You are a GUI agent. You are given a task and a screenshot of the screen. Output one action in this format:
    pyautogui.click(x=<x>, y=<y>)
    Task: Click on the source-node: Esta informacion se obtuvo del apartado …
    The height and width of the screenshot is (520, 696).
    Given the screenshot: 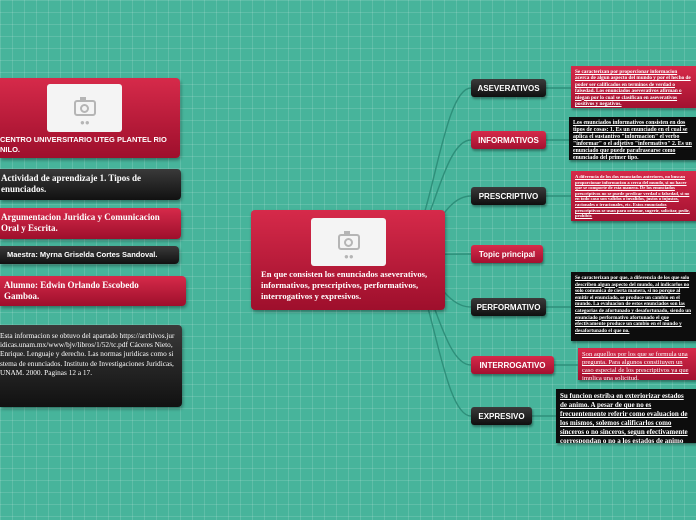 What is the action you would take?
    pyautogui.click(x=91, y=366)
    